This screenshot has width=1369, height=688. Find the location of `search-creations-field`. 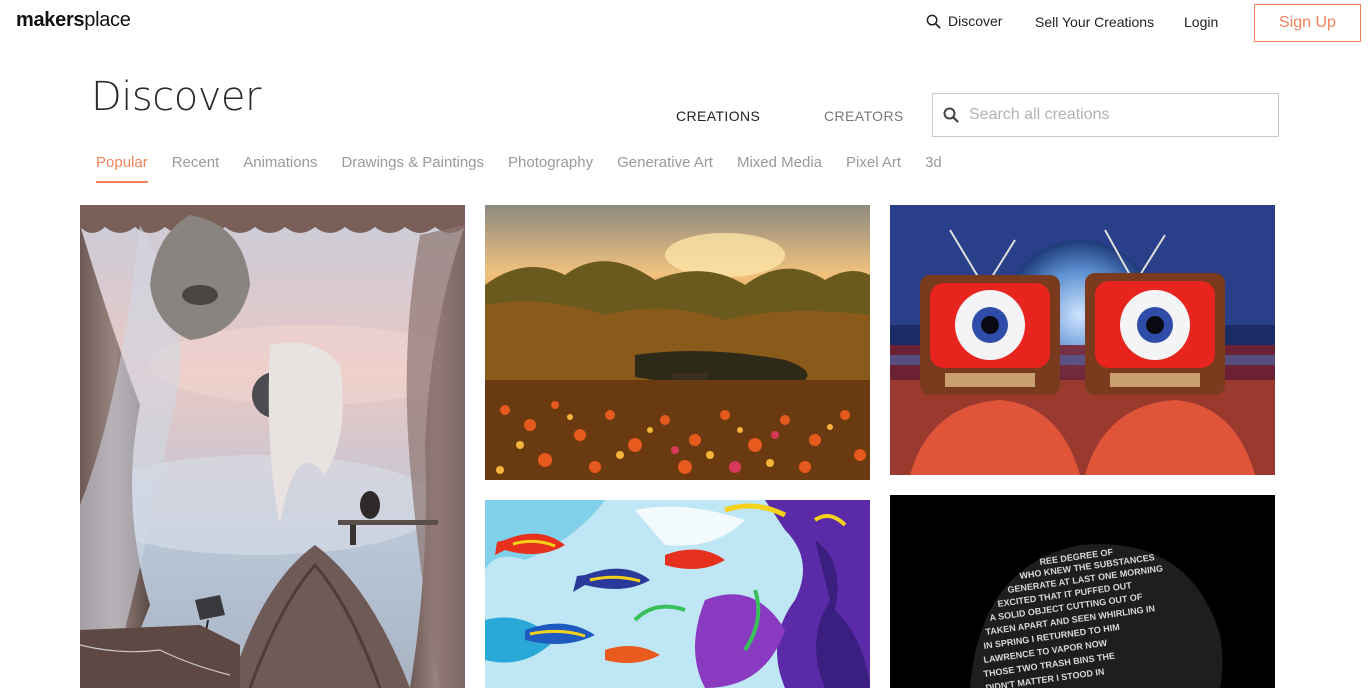

search-creations-field is located at coordinates (1105, 115).